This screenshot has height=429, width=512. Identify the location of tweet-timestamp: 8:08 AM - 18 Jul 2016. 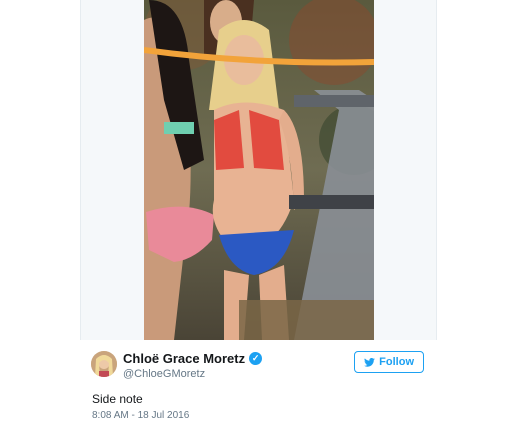
(140, 415).